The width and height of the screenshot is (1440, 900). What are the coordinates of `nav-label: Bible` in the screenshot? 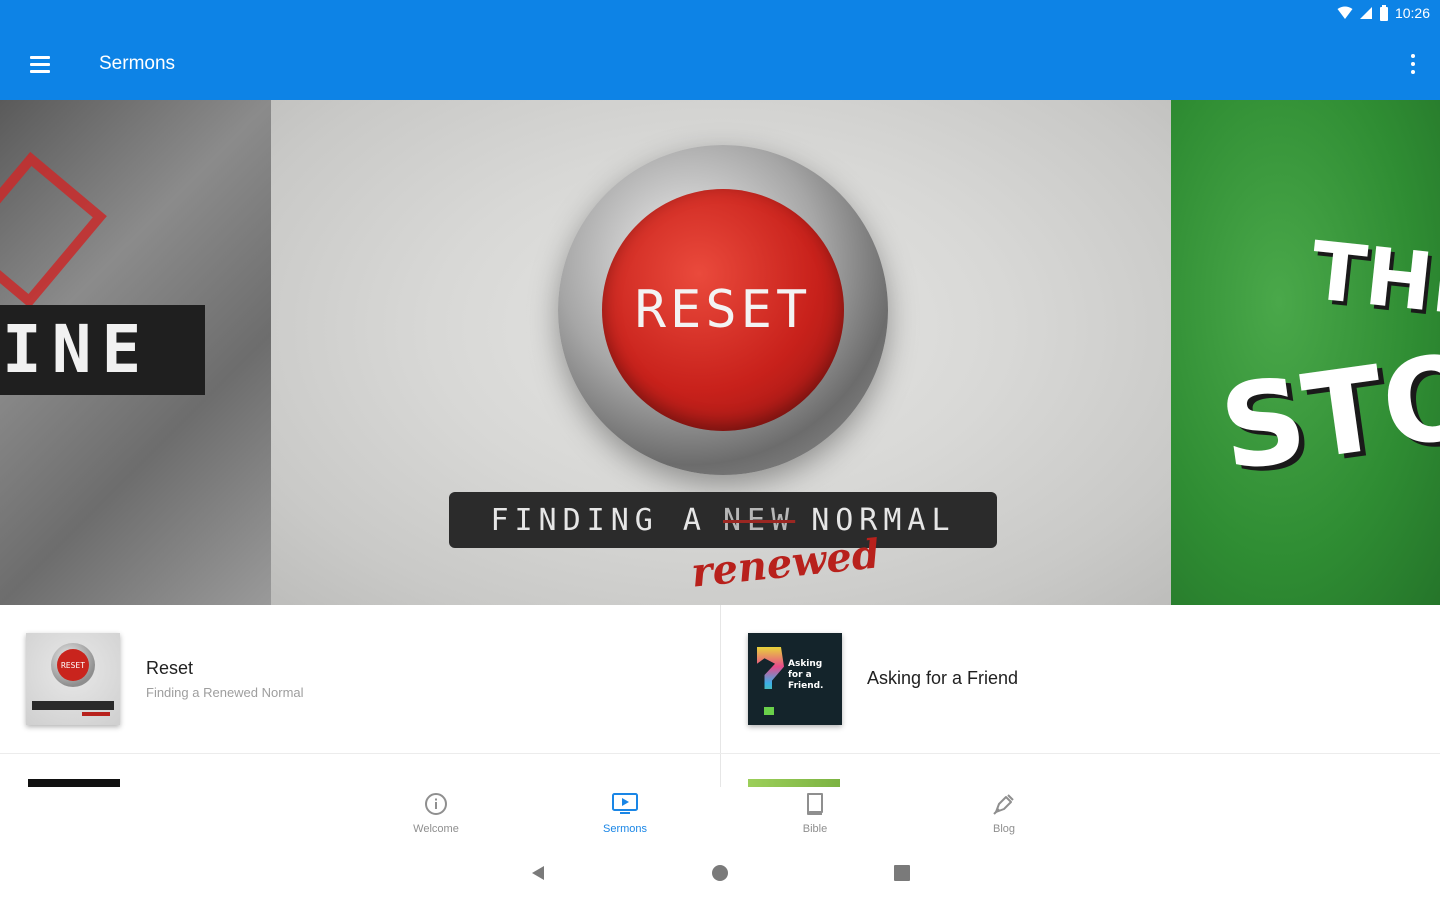 It's located at (815, 829).